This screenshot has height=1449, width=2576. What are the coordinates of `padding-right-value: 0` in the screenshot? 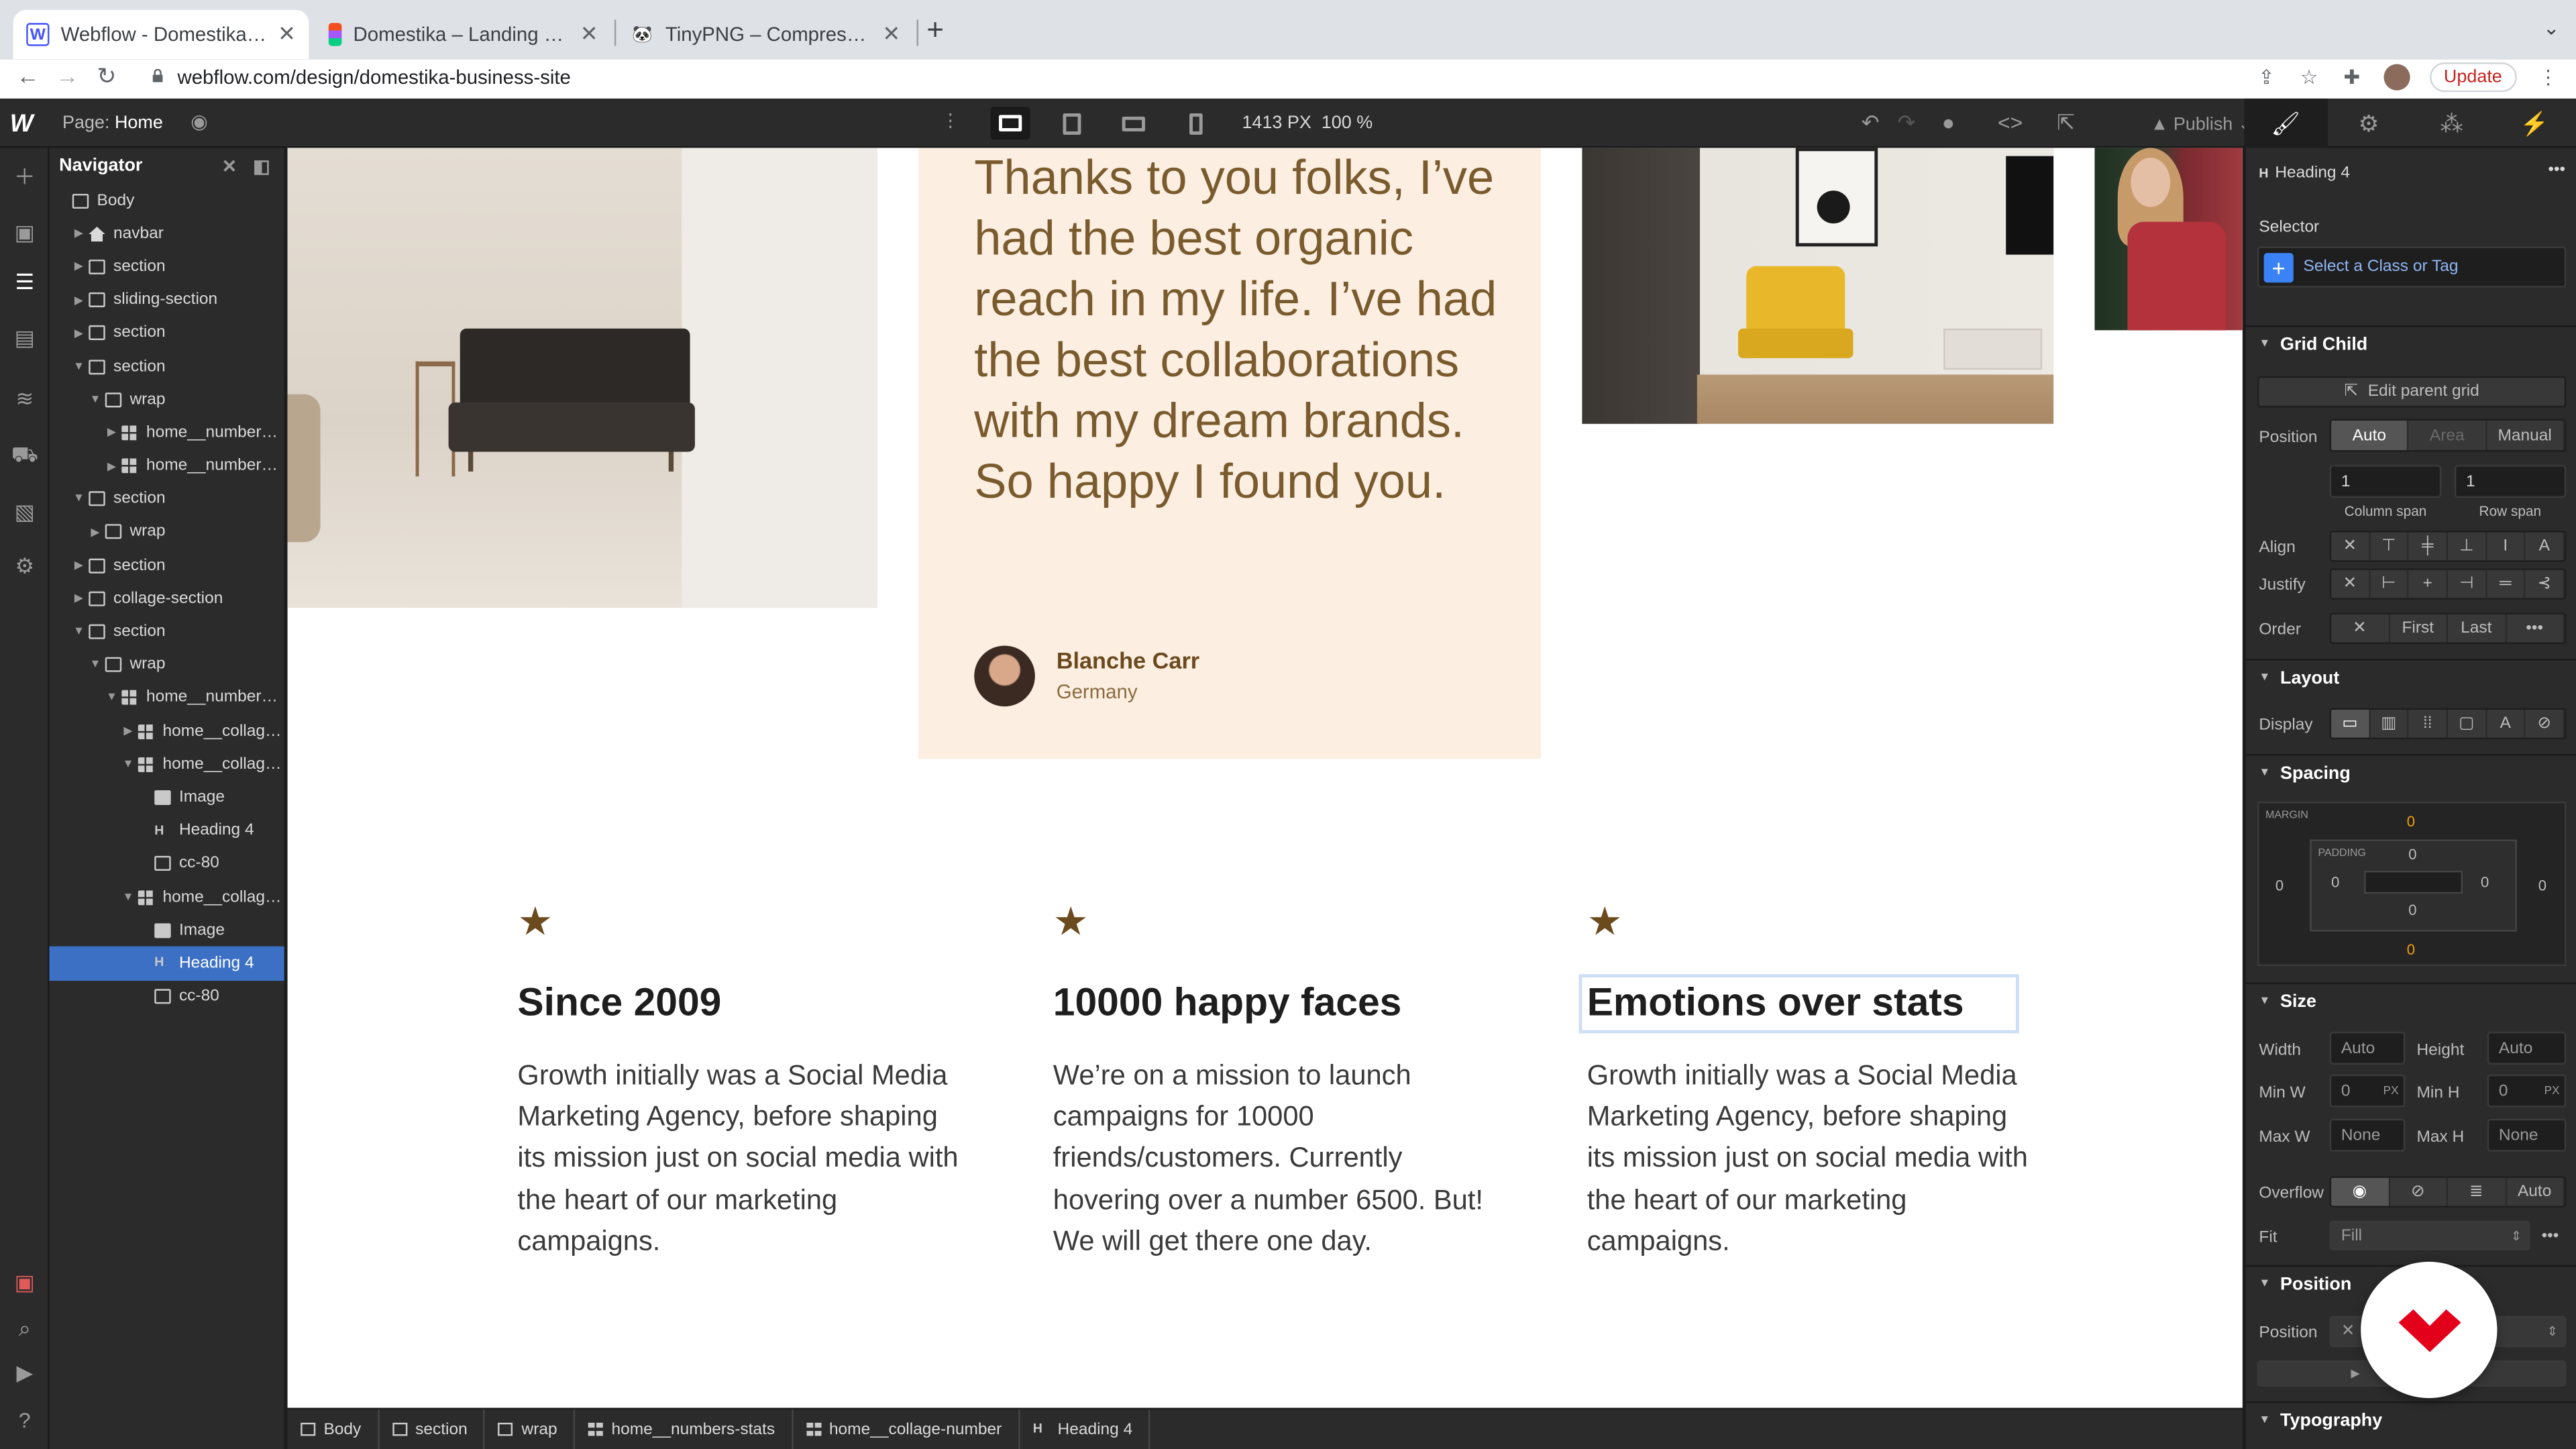 It's located at (2485, 882).